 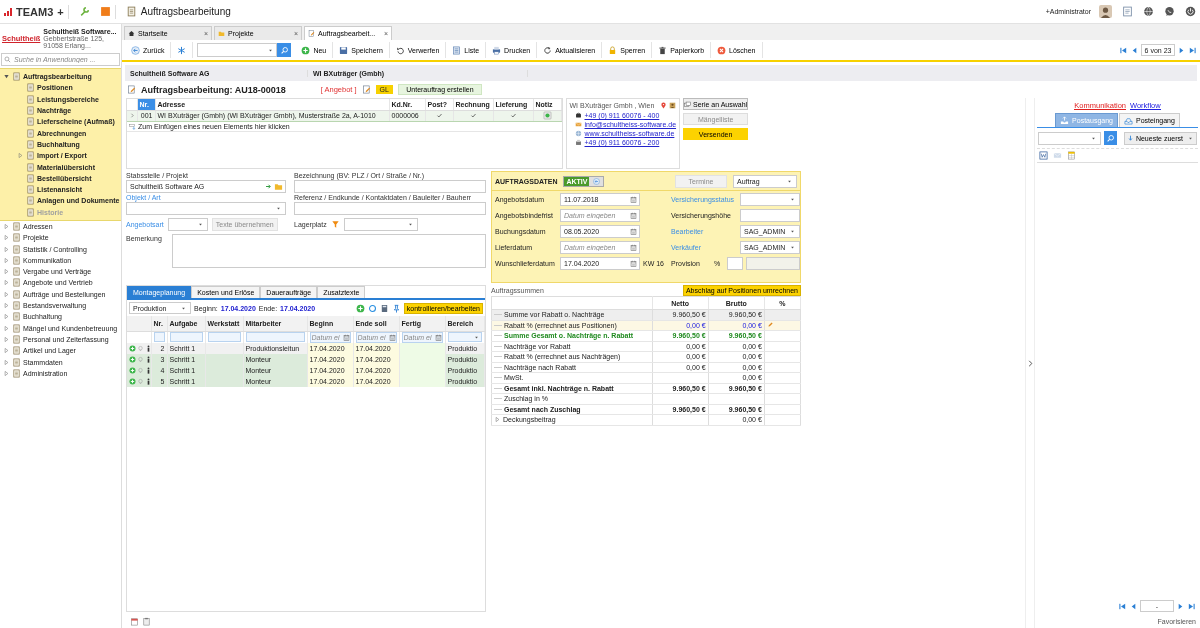 I want to click on row-pointer-icon, so click(x=132, y=115).